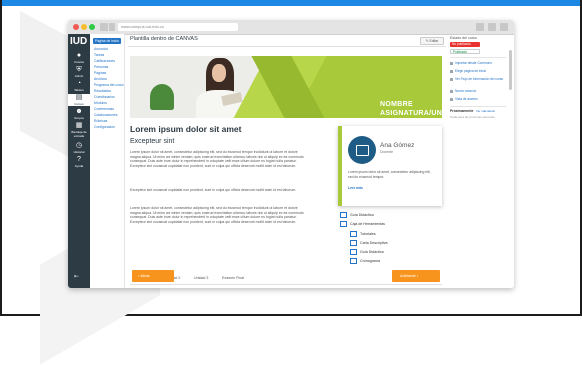 The height and width of the screenshot is (365, 582). What do you see at coordinates (367, 223) in the screenshot?
I see `resource-label: Caja de Herramientas` at bounding box center [367, 223].